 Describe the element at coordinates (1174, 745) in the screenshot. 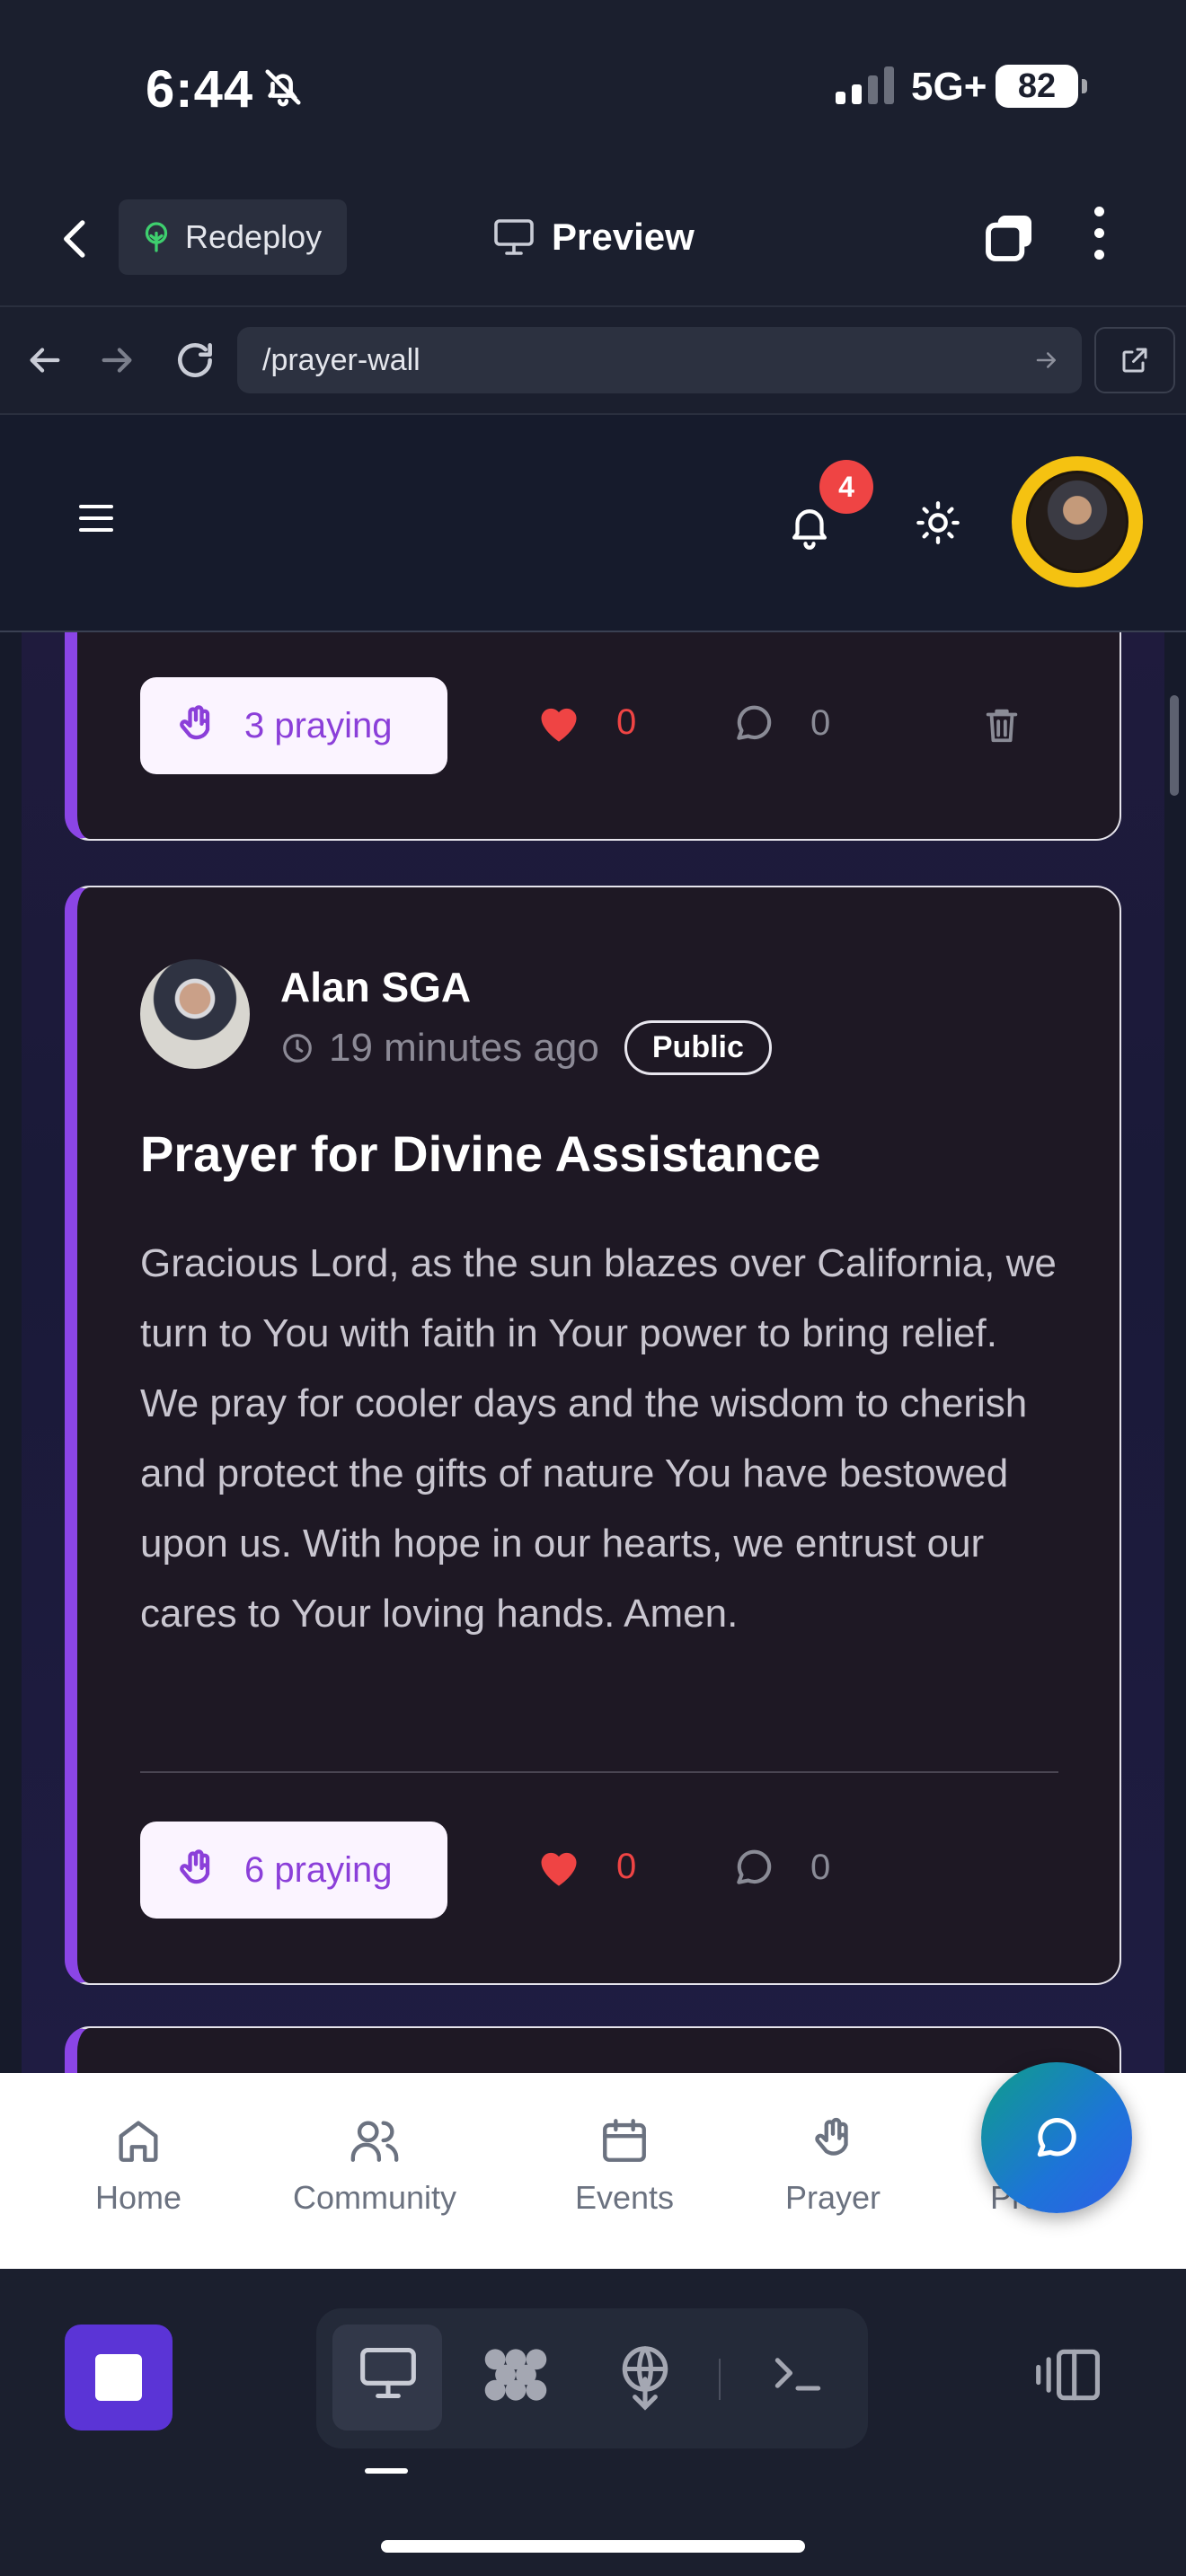

I see `scrollbar` at that location.